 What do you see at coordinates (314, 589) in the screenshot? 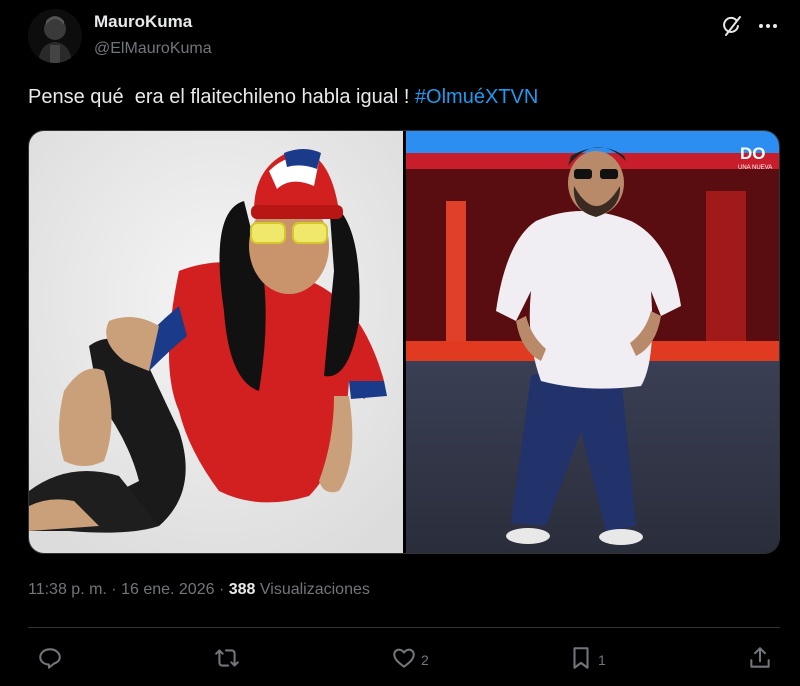
I see `views-label: Visualizaciones` at bounding box center [314, 589].